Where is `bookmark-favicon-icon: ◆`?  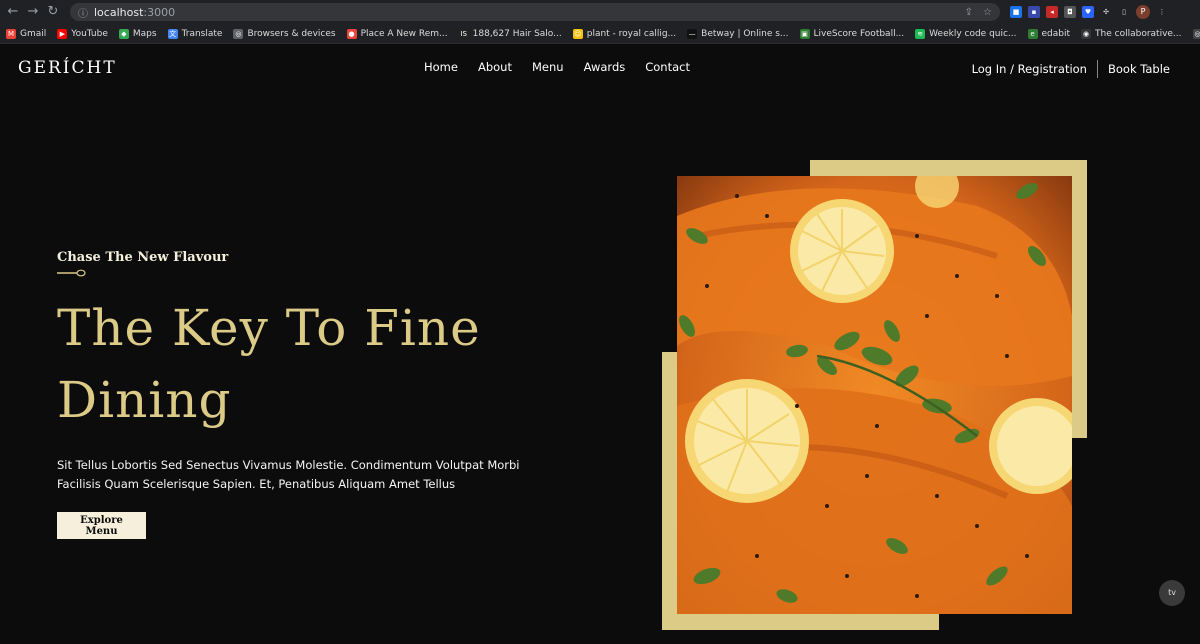 bookmark-favicon-icon: ◆ is located at coordinates (123, 33).